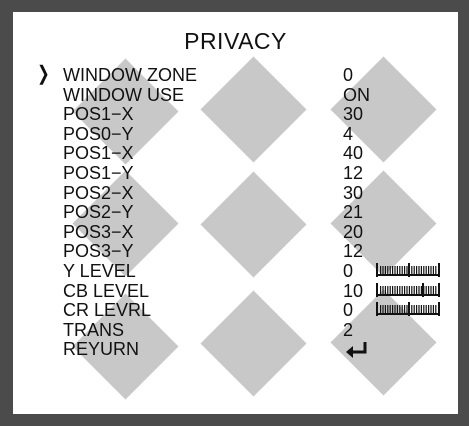 This screenshot has height=426, width=469. Describe the element at coordinates (43, 74) in the screenshot. I see `arrow-right-icon: ❯` at that location.